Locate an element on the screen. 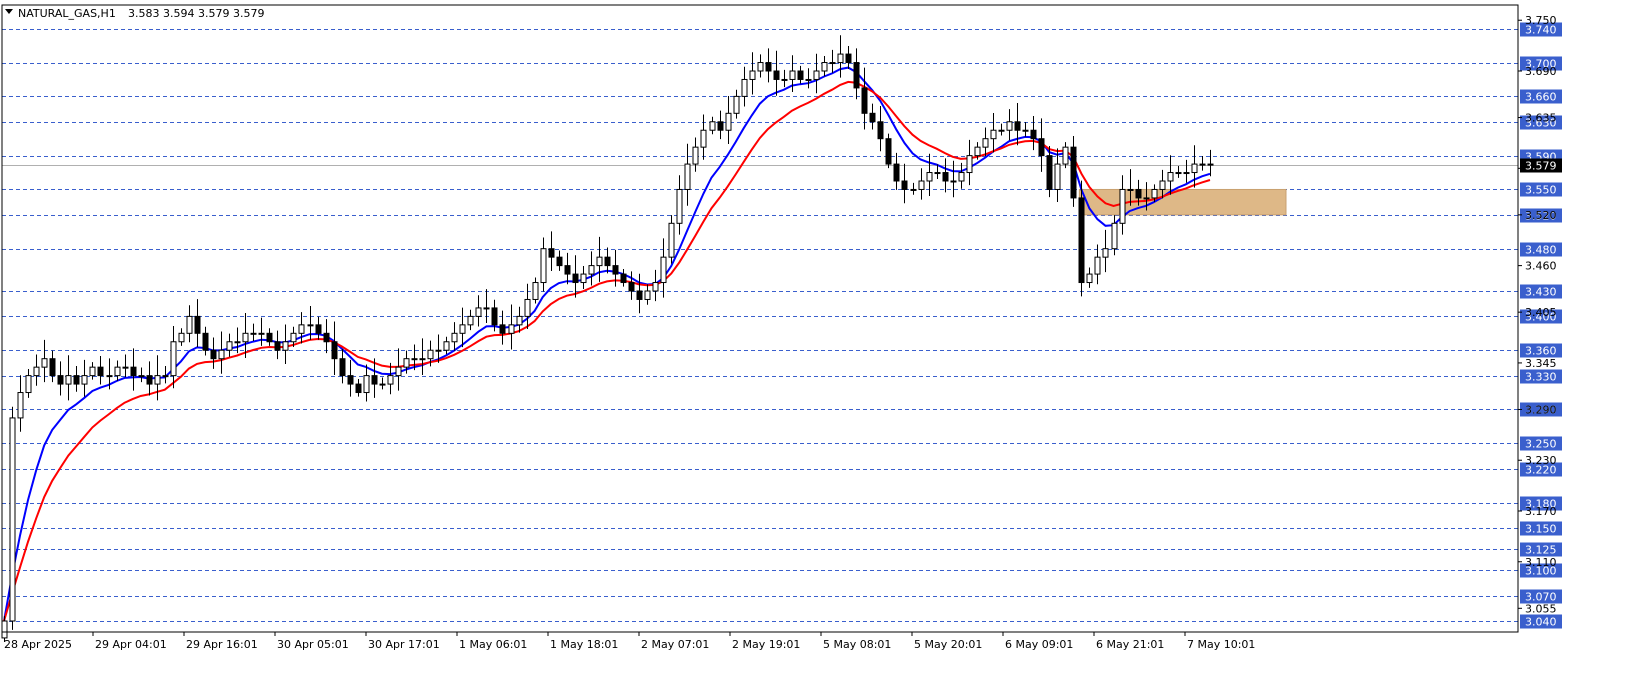  support-zone-rectangle is located at coordinates (1182, 202).